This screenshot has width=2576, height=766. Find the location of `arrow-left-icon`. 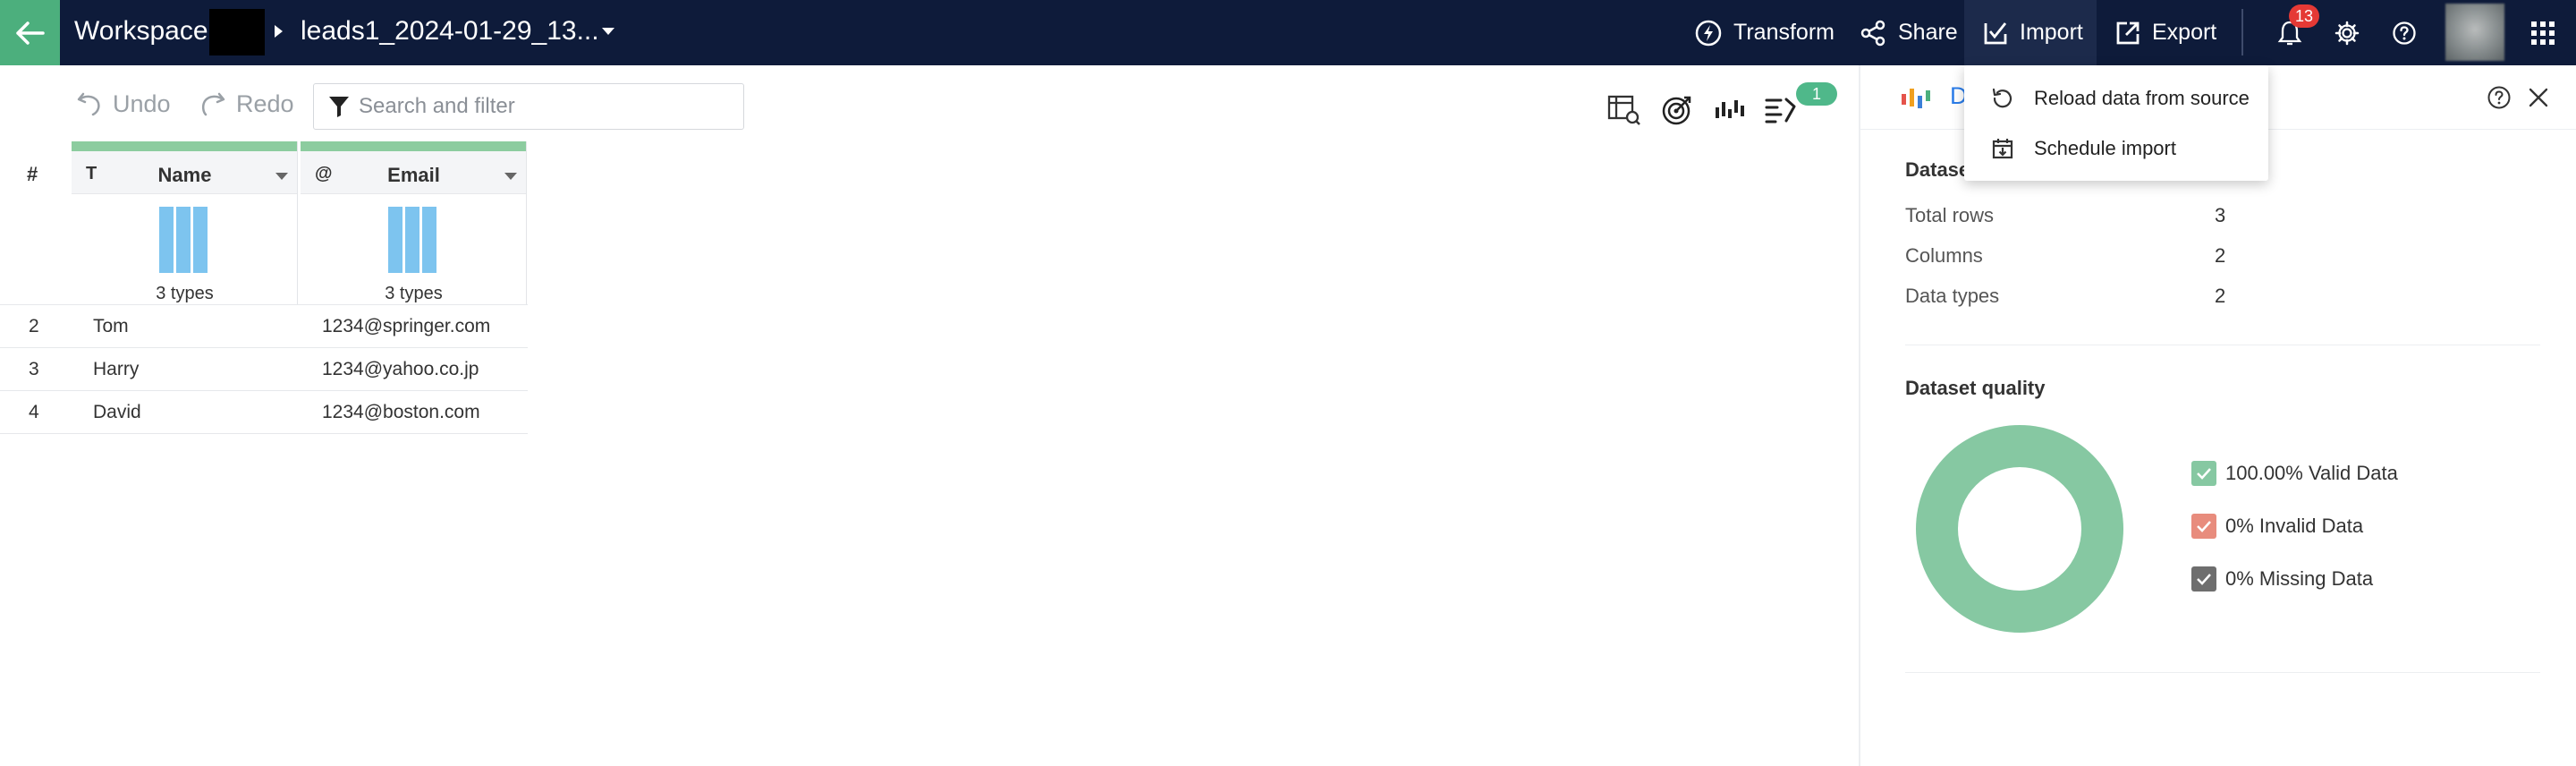

arrow-left-icon is located at coordinates (30, 33).